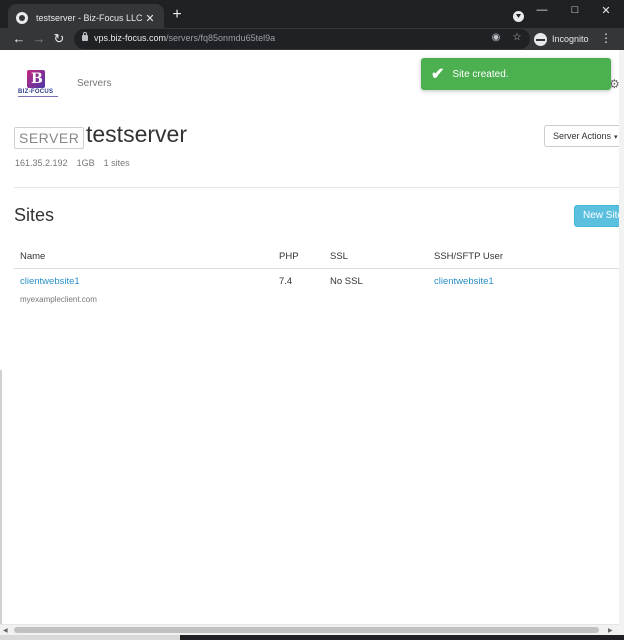  Describe the element at coordinates (36, 92) in the screenshot. I see `logo-wordmark: BIZ-FOCUS` at that location.